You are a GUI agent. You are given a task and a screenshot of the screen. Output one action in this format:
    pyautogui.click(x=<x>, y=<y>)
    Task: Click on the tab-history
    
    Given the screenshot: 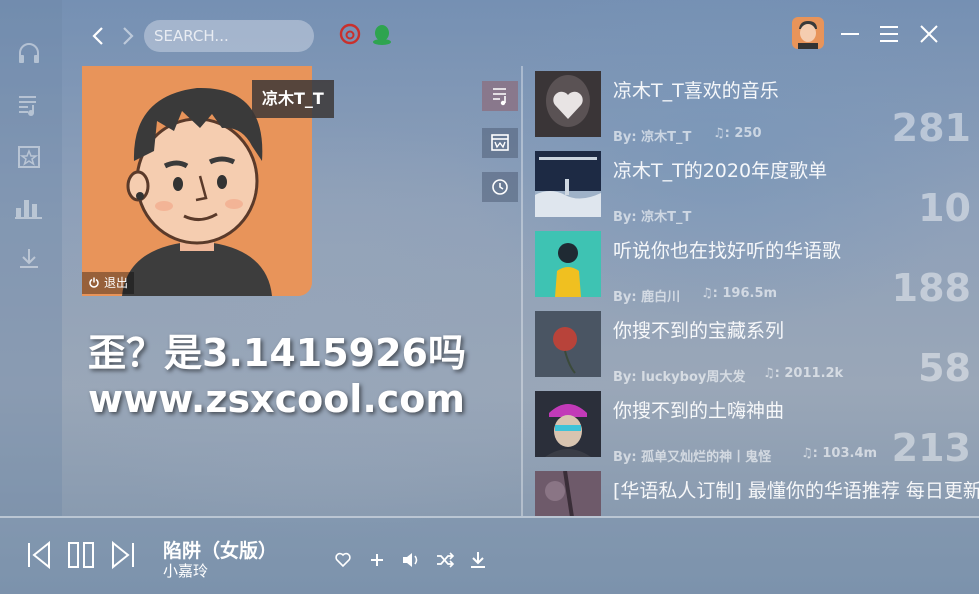 What is the action you would take?
    pyautogui.click(x=500, y=187)
    